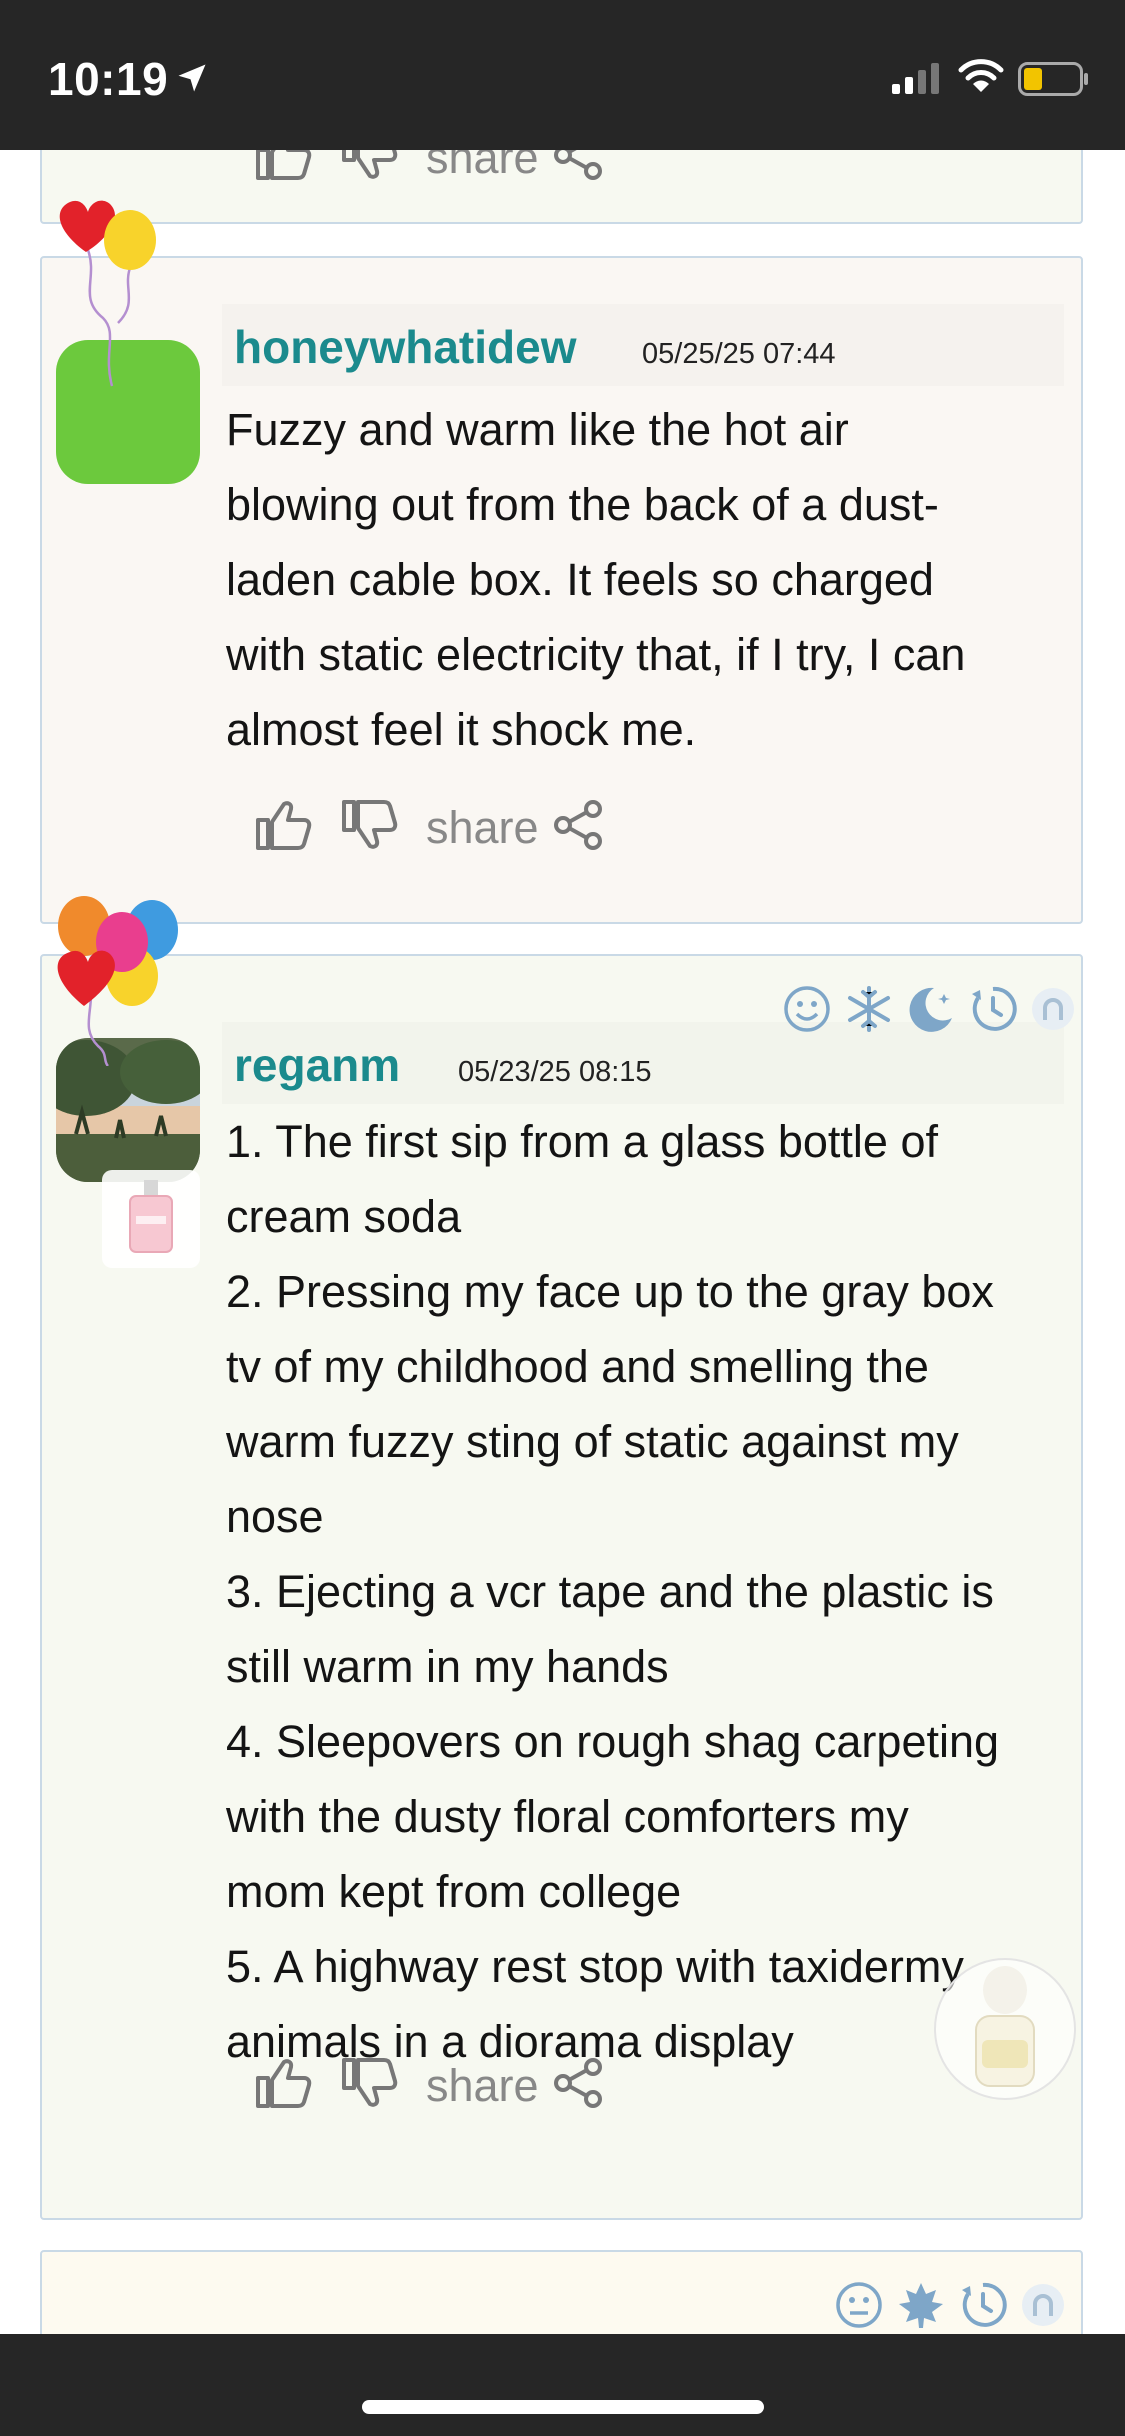 The height and width of the screenshot is (2436, 1125). What do you see at coordinates (344, 1216) in the screenshot?
I see `comment-body-line: cream soda` at bounding box center [344, 1216].